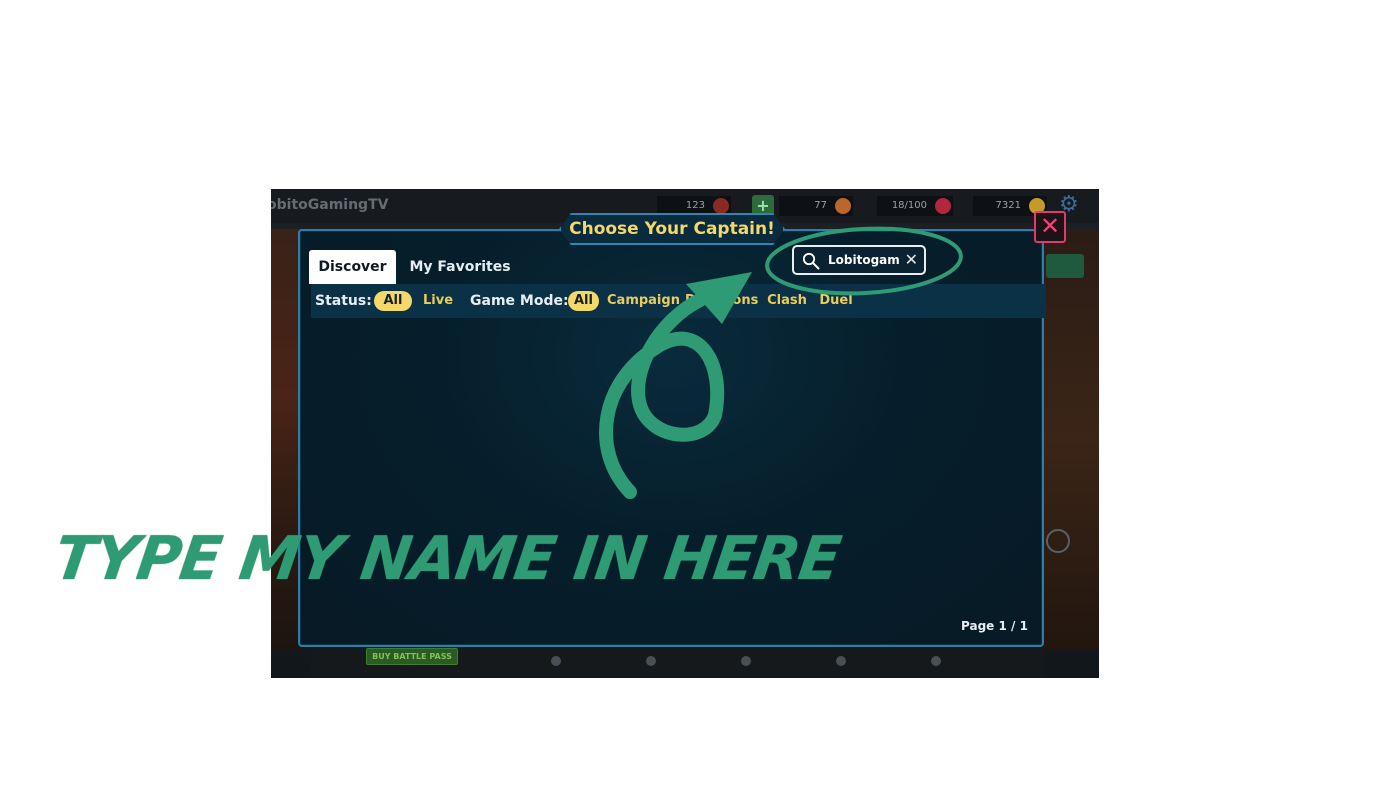  What do you see at coordinates (695, 205) in the screenshot?
I see `stat-football-value: 123` at bounding box center [695, 205].